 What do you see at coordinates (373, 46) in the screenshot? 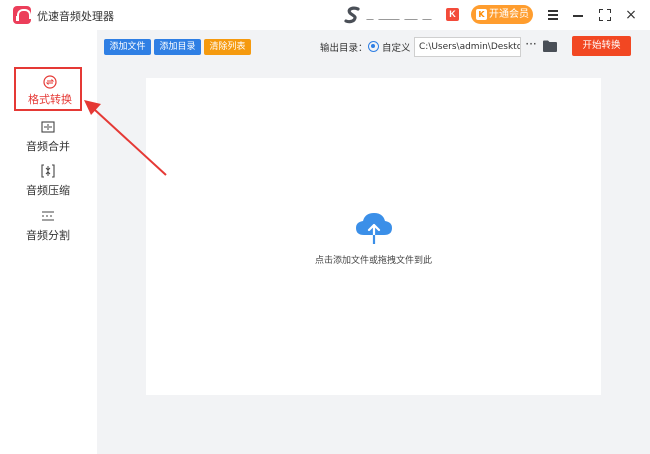
I see `custom-radio` at bounding box center [373, 46].